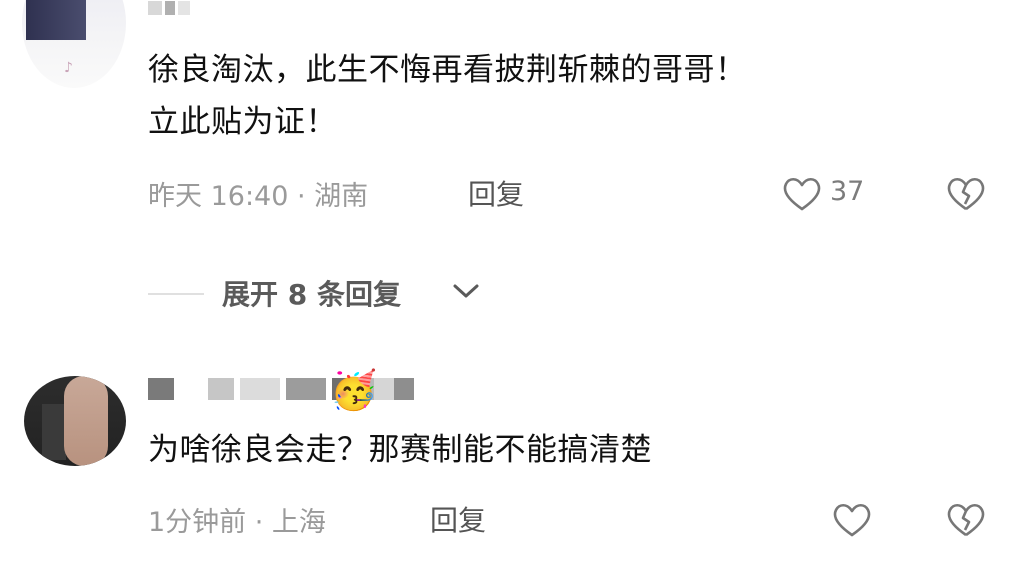  What do you see at coordinates (176, 294) in the screenshot?
I see `expand-divider` at bounding box center [176, 294].